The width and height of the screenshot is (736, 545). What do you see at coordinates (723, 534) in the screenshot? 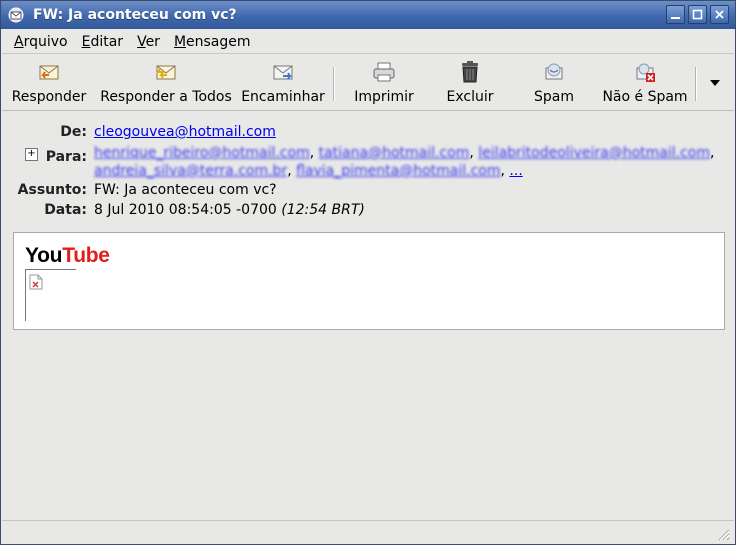
I see `resize-grip-icon` at bounding box center [723, 534].